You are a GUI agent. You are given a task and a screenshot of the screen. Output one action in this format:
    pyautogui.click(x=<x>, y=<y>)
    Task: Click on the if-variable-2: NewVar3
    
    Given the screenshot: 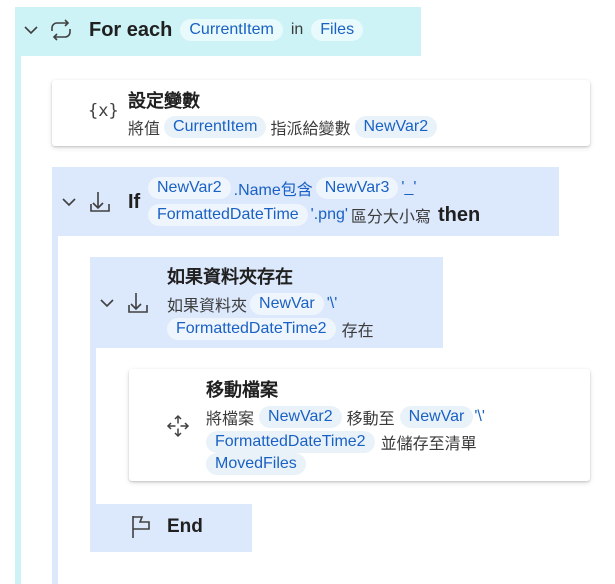 What is the action you would take?
    pyautogui.click(x=357, y=188)
    